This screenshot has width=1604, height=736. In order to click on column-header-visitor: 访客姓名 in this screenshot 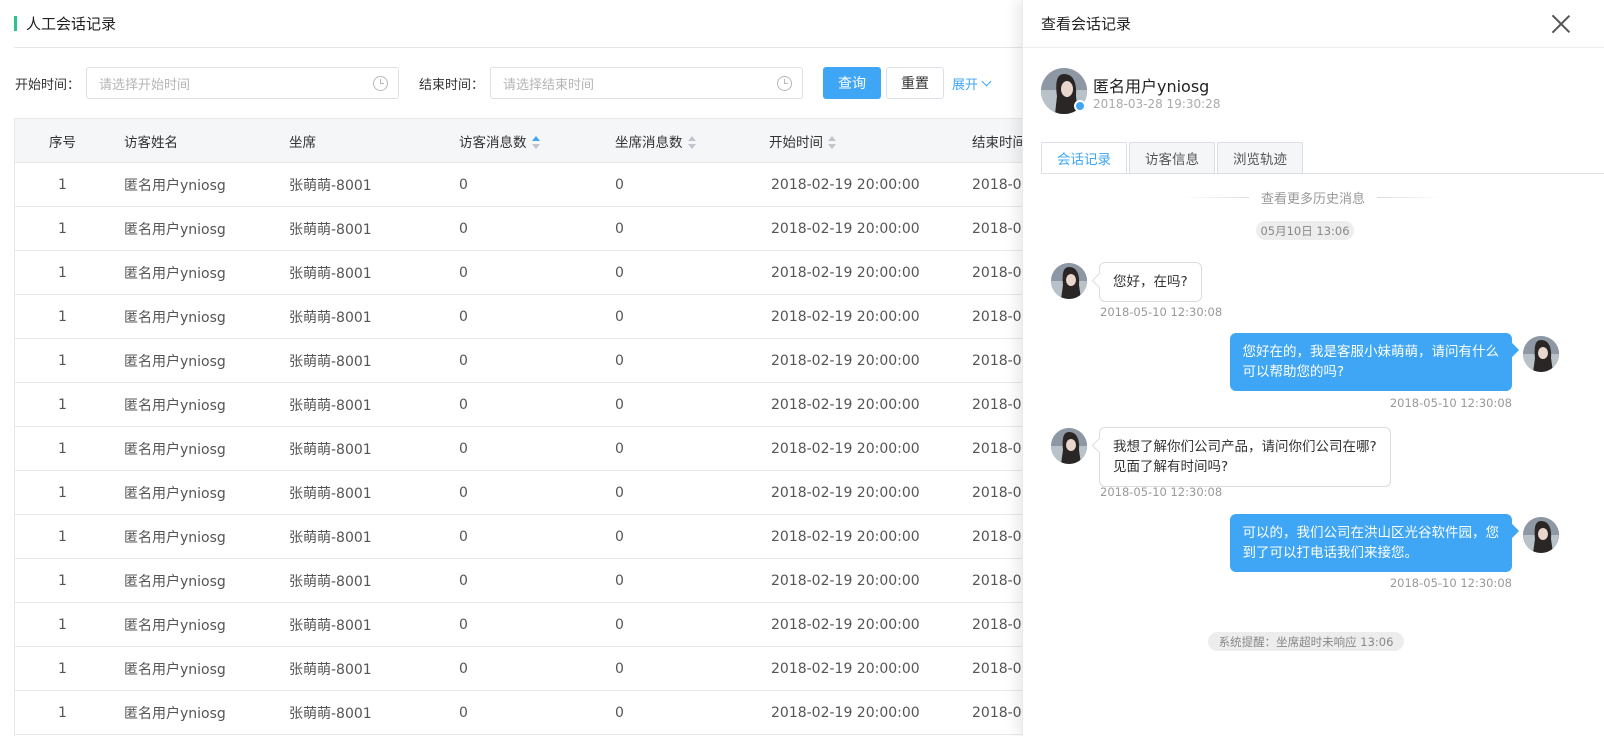, I will do `click(192, 140)`.